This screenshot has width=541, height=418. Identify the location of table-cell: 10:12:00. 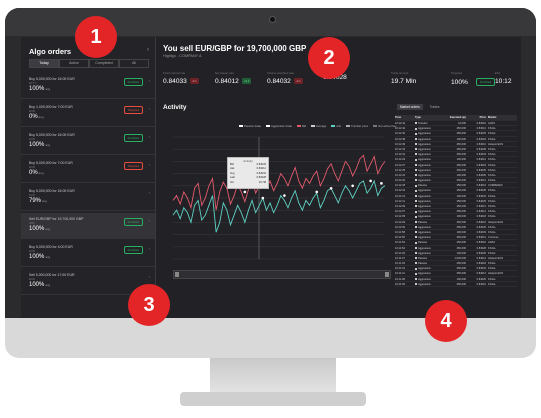
(400, 227).